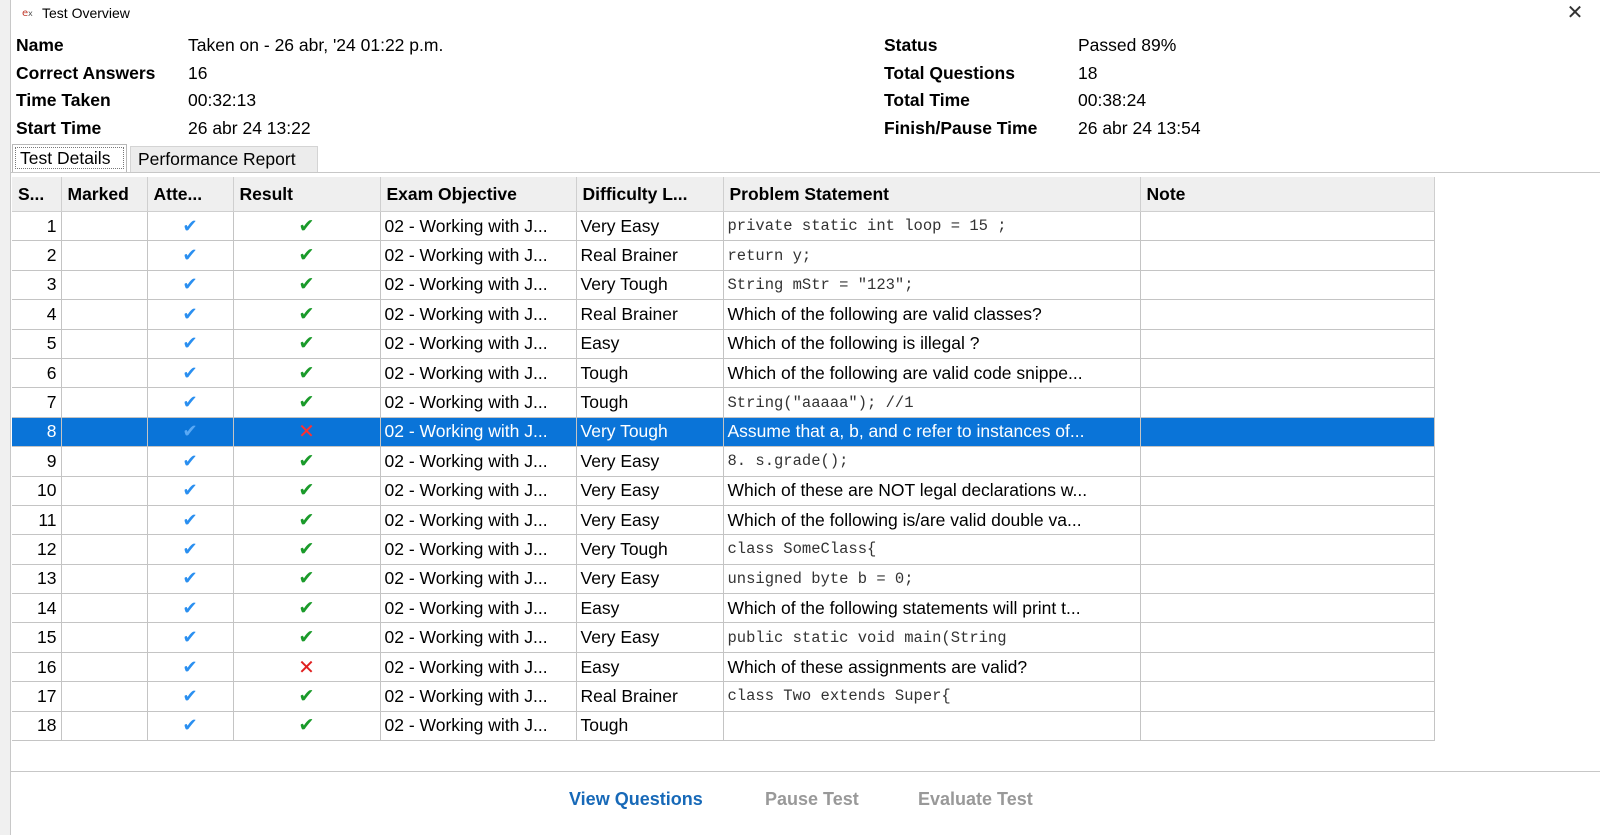 This screenshot has width=1600, height=835. Describe the element at coordinates (1575, 13) in the screenshot. I see `close-icon: ✕` at that location.